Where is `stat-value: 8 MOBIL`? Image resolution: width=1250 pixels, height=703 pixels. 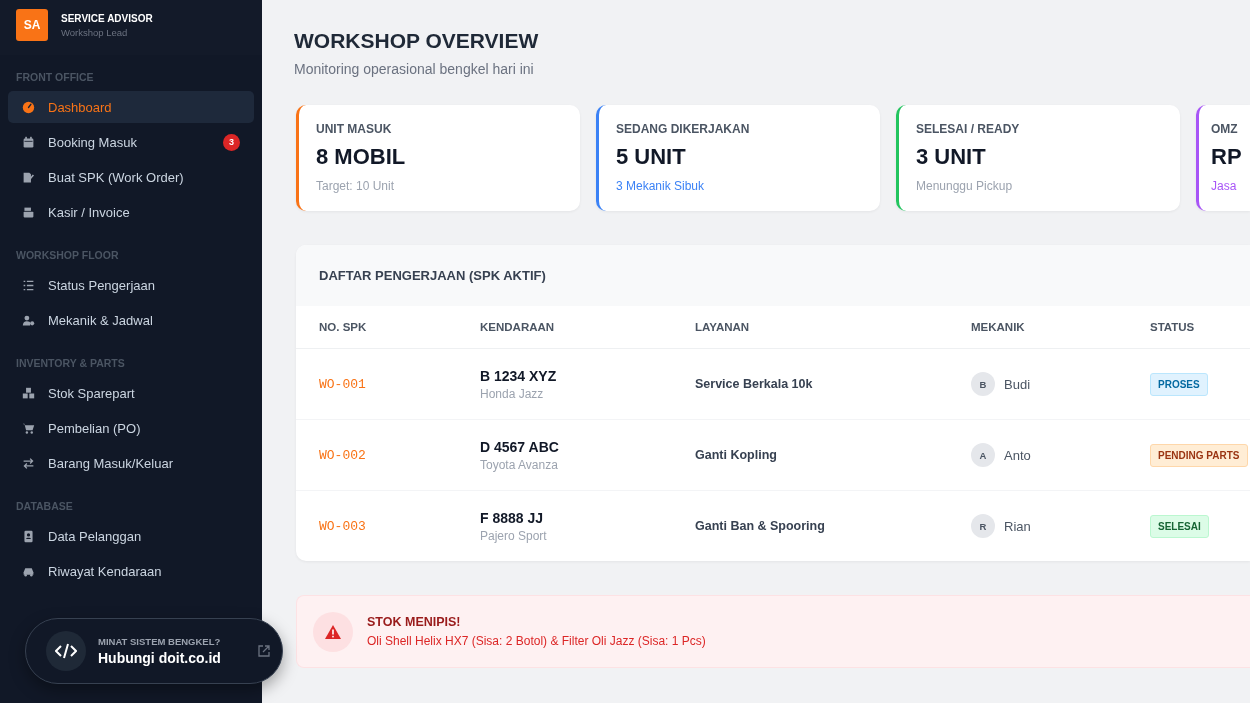 stat-value: 8 MOBIL is located at coordinates (361, 157).